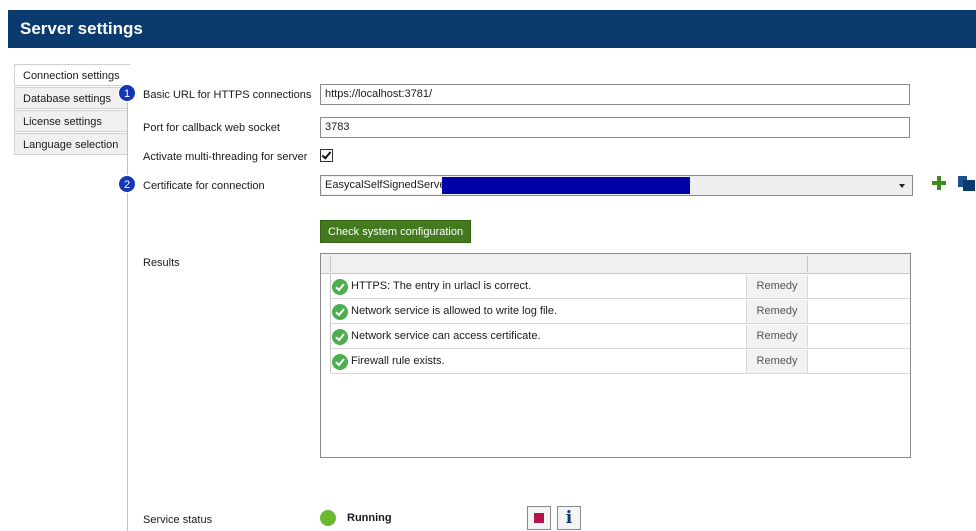  What do you see at coordinates (227, 95) in the screenshot?
I see `https-url-label: Basic URL for HTTPS connections` at bounding box center [227, 95].